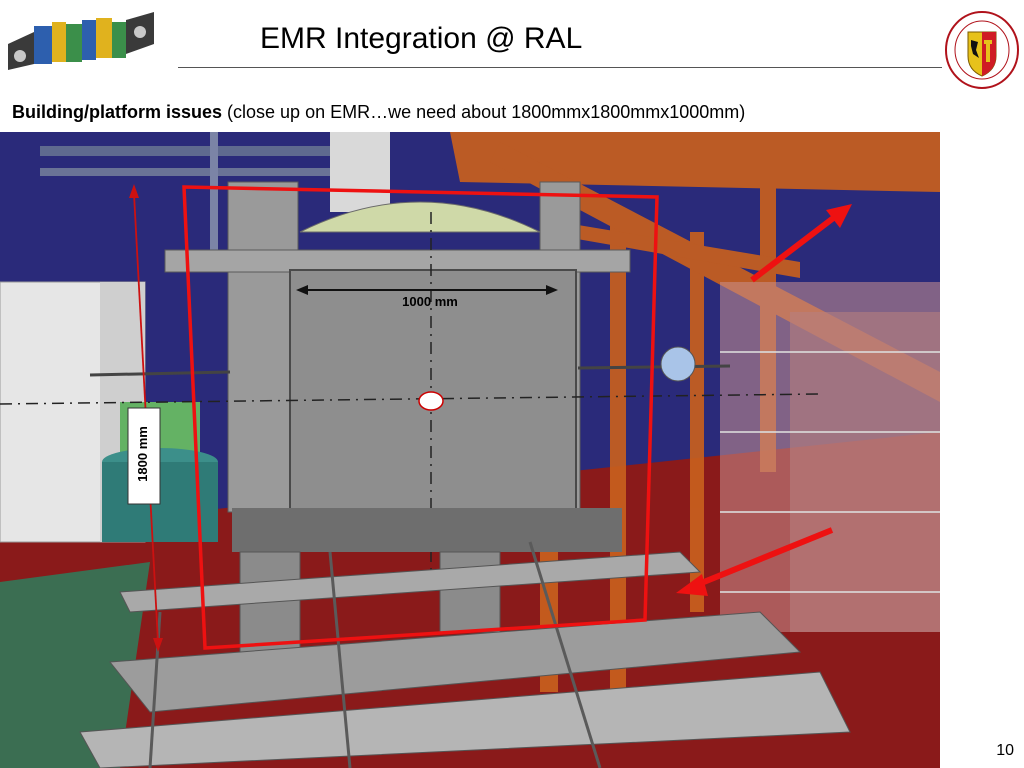 Image resolution: width=1024 pixels, height=768 pixels. What do you see at coordinates (142, 454) in the screenshot?
I see `height-dimension-label: 1800 mm` at bounding box center [142, 454].